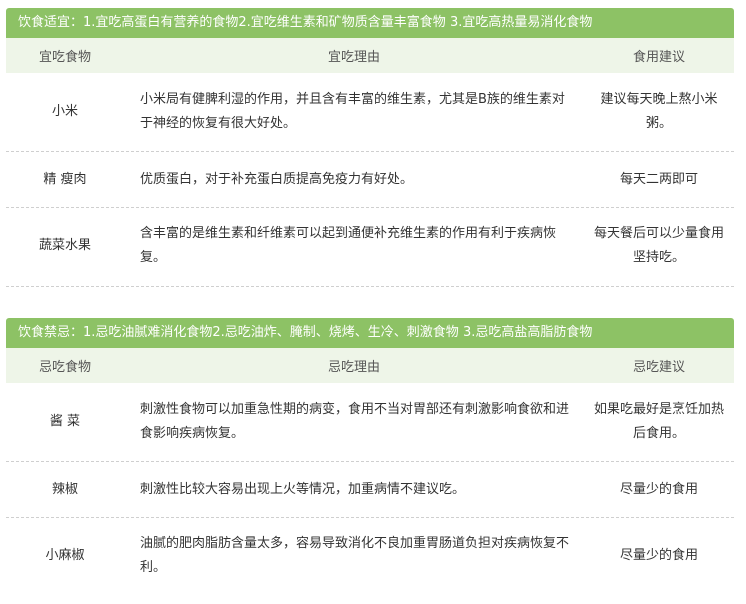 The height and width of the screenshot is (604, 746). I want to click on advice-cell: 如果吃最好是烹饪加热后食用。, so click(658, 421).